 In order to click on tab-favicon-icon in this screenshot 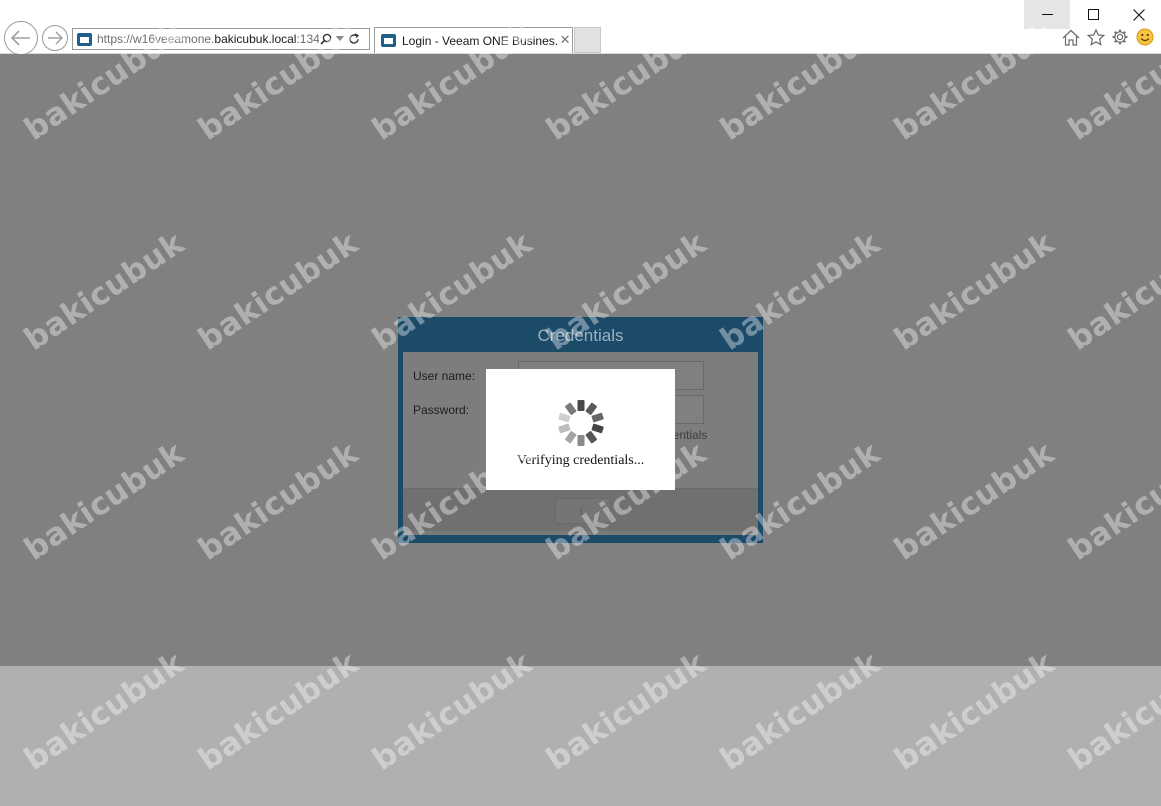, I will do `click(388, 40)`.